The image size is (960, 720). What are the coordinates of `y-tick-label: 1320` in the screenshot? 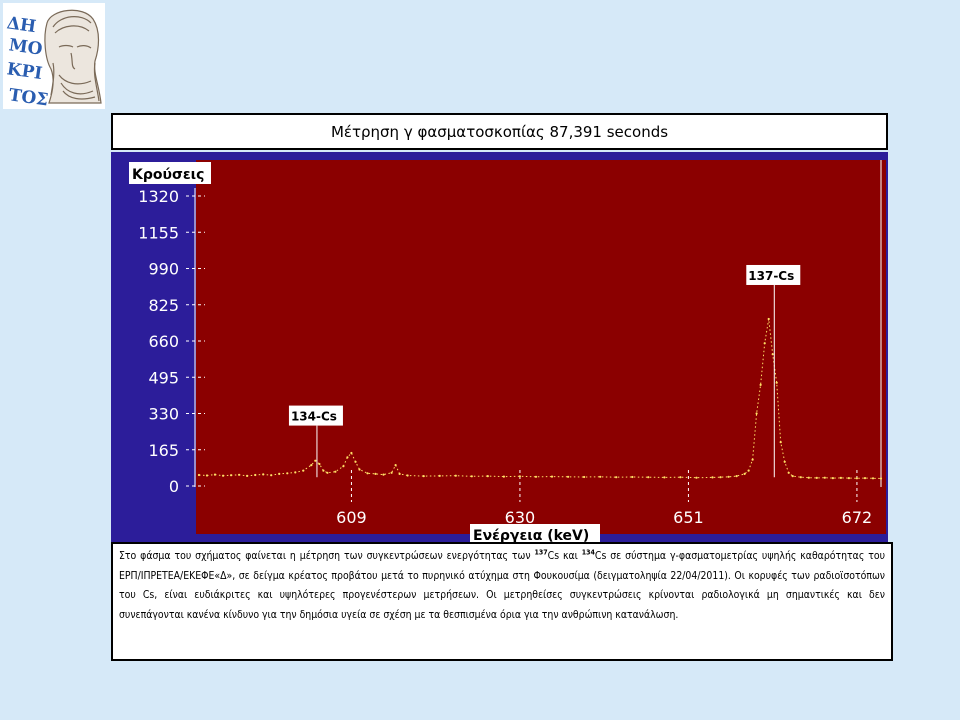 It's located at (158, 196).